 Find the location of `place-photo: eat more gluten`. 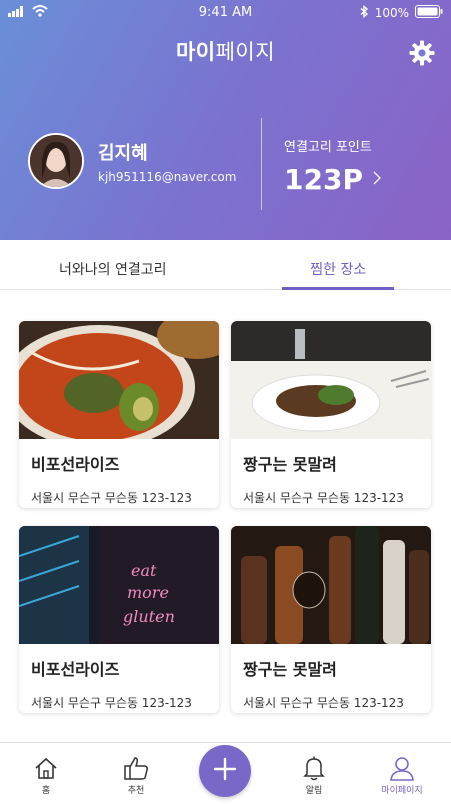

place-photo: eat more gluten is located at coordinates (119, 585).